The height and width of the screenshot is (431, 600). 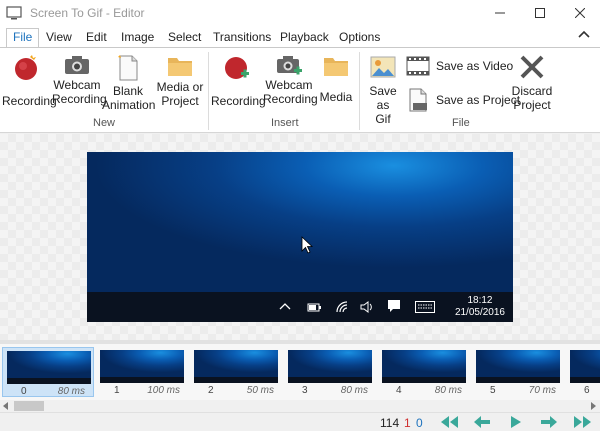 What do you see at coordinates (461, 123) in the screenshot?
I see `group-label-file: File` at bounding box center [461, 123].